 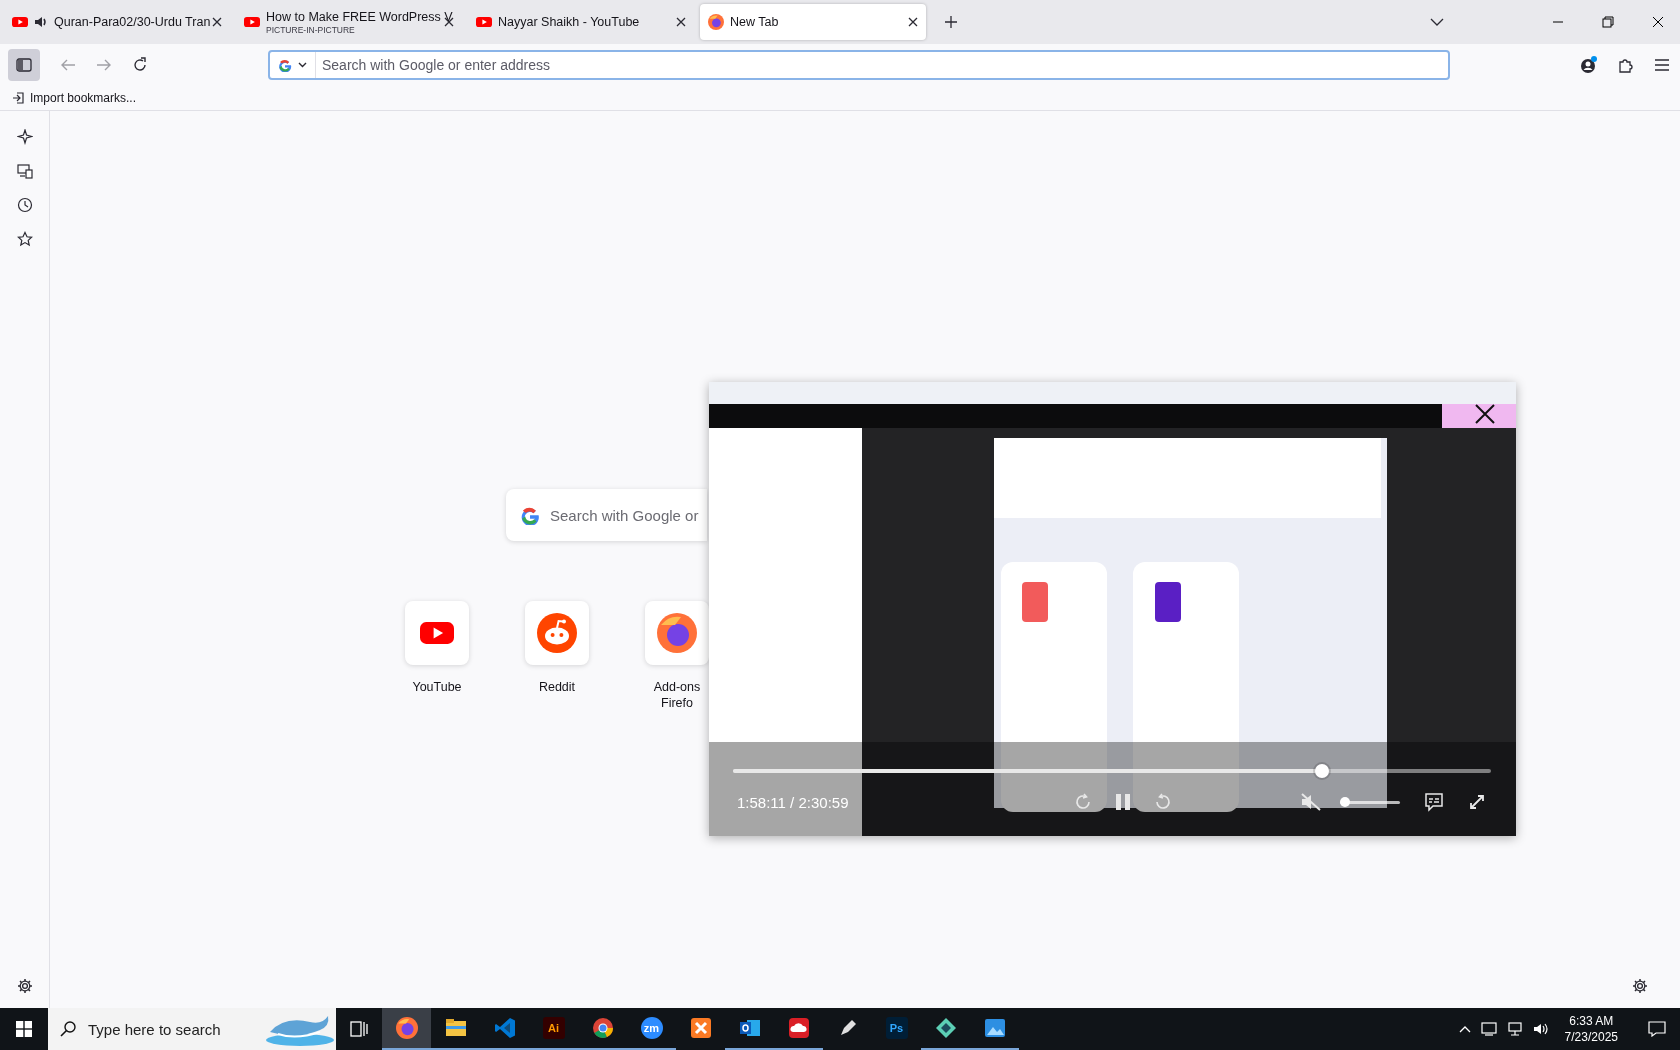 I want to click on chrome-circle-icon, so click(x=602, y=1028).